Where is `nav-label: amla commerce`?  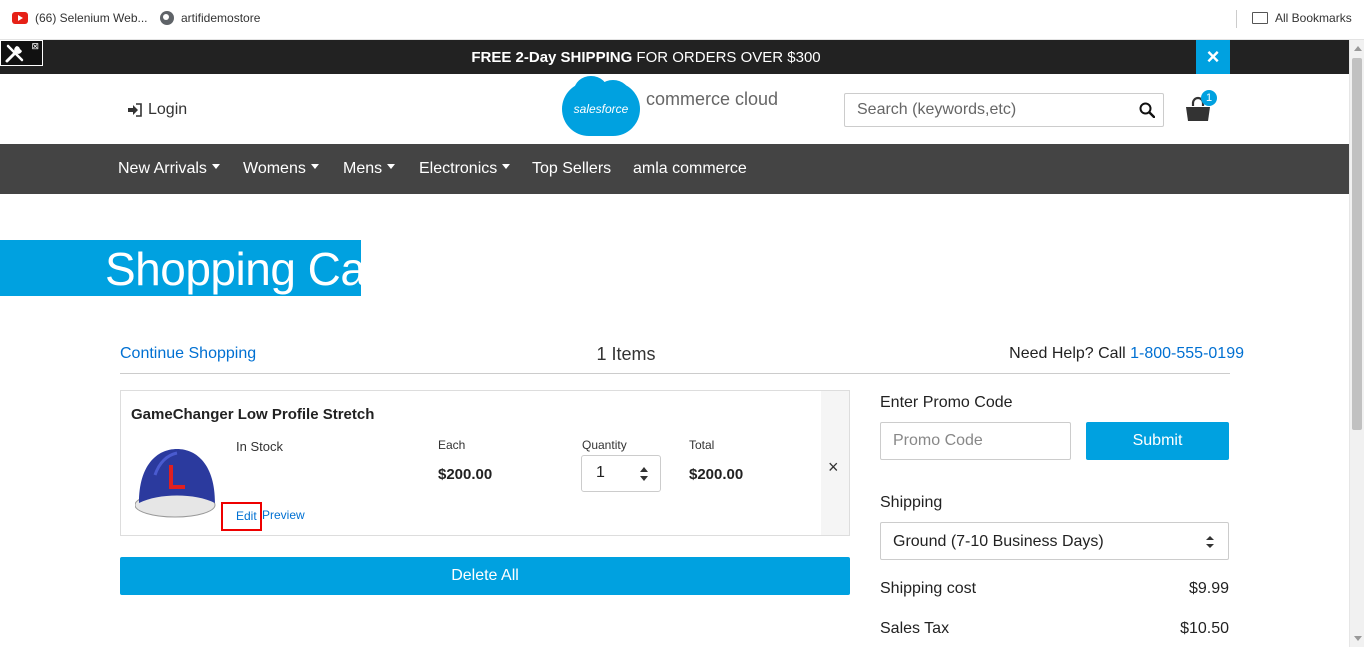 nav-label: amla commerce is located at coordinates (690, 168).